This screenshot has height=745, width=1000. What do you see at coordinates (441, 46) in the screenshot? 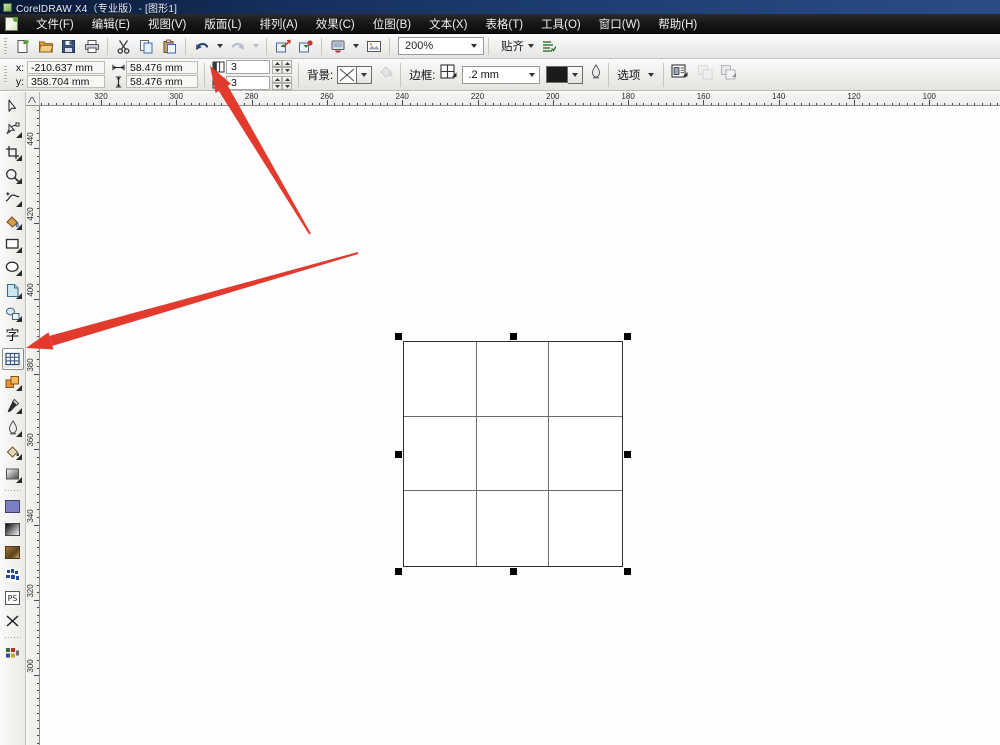
I see `zoom-level-input: 200%` at bounding box center [441, 46].